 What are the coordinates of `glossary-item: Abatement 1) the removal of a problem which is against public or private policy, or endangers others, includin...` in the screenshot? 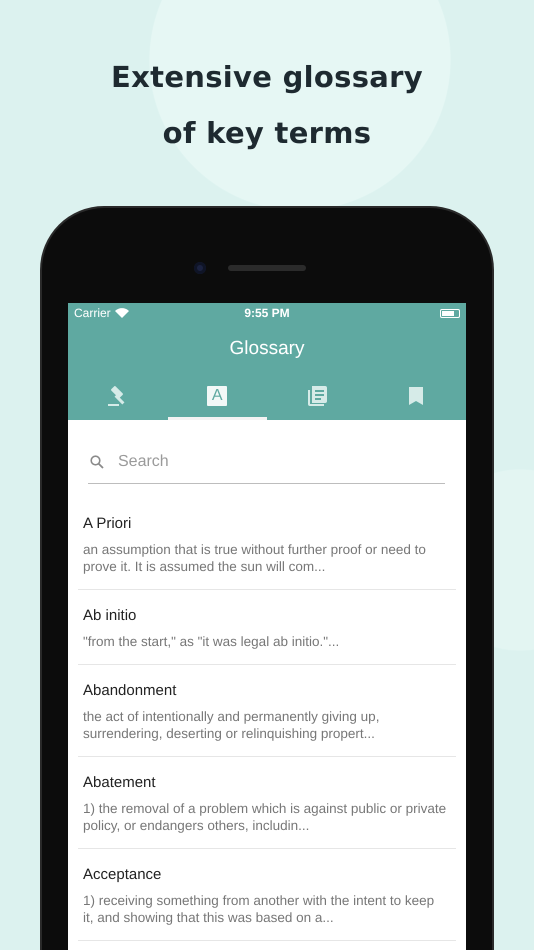 It's located at (267, 803).